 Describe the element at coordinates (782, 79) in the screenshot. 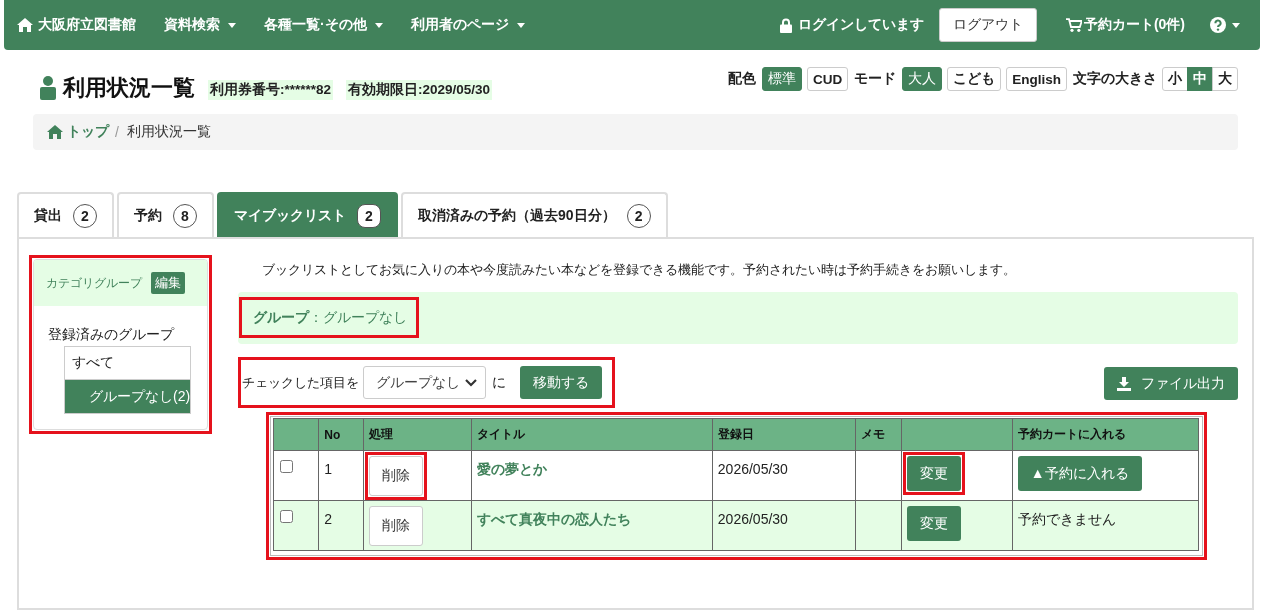

I see `option-button: 標準` at that location.